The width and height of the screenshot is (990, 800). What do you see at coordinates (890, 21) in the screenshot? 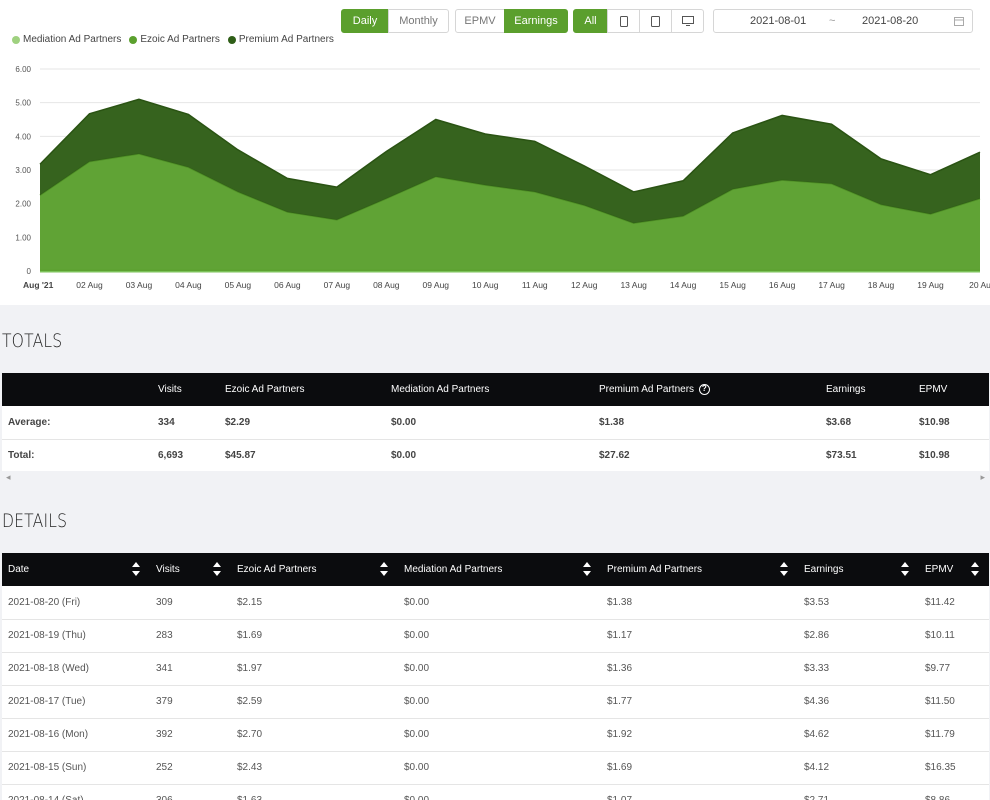
I see `date-end: 2021-08-20` at bounding box center [890, 21].